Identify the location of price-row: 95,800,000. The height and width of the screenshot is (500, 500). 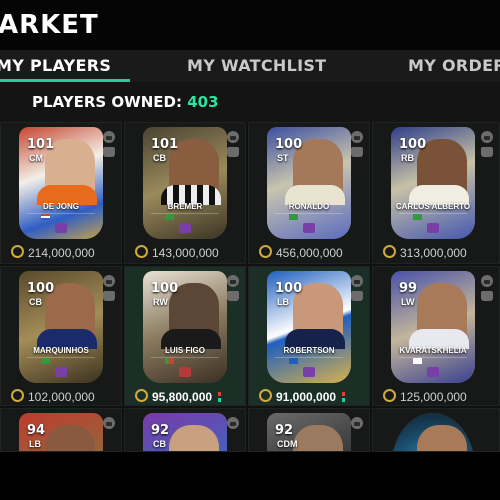
(178, 396).